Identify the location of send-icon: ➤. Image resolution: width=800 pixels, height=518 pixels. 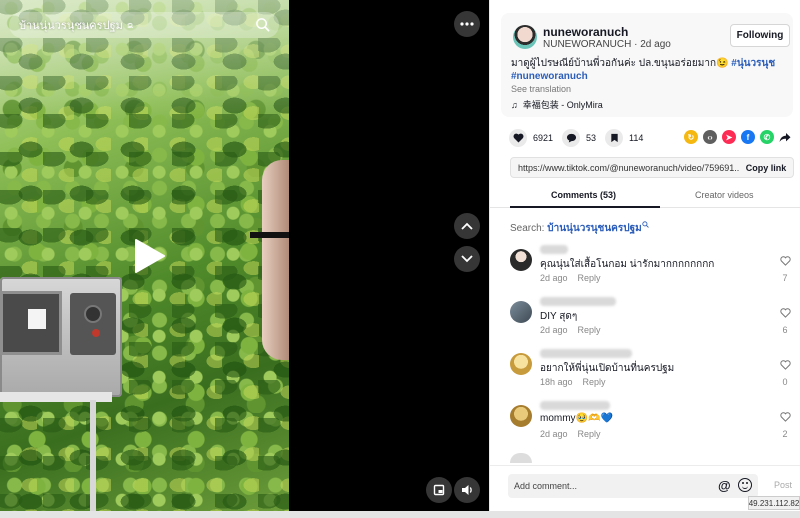
(729, 137).